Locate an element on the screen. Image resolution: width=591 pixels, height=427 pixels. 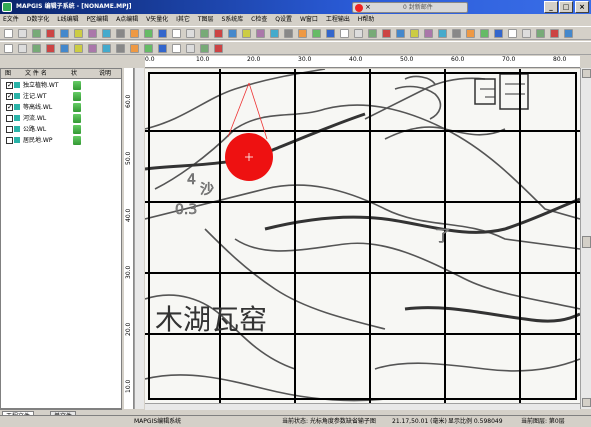
menu-window: W窗口 is located at coordinates (309, 20).